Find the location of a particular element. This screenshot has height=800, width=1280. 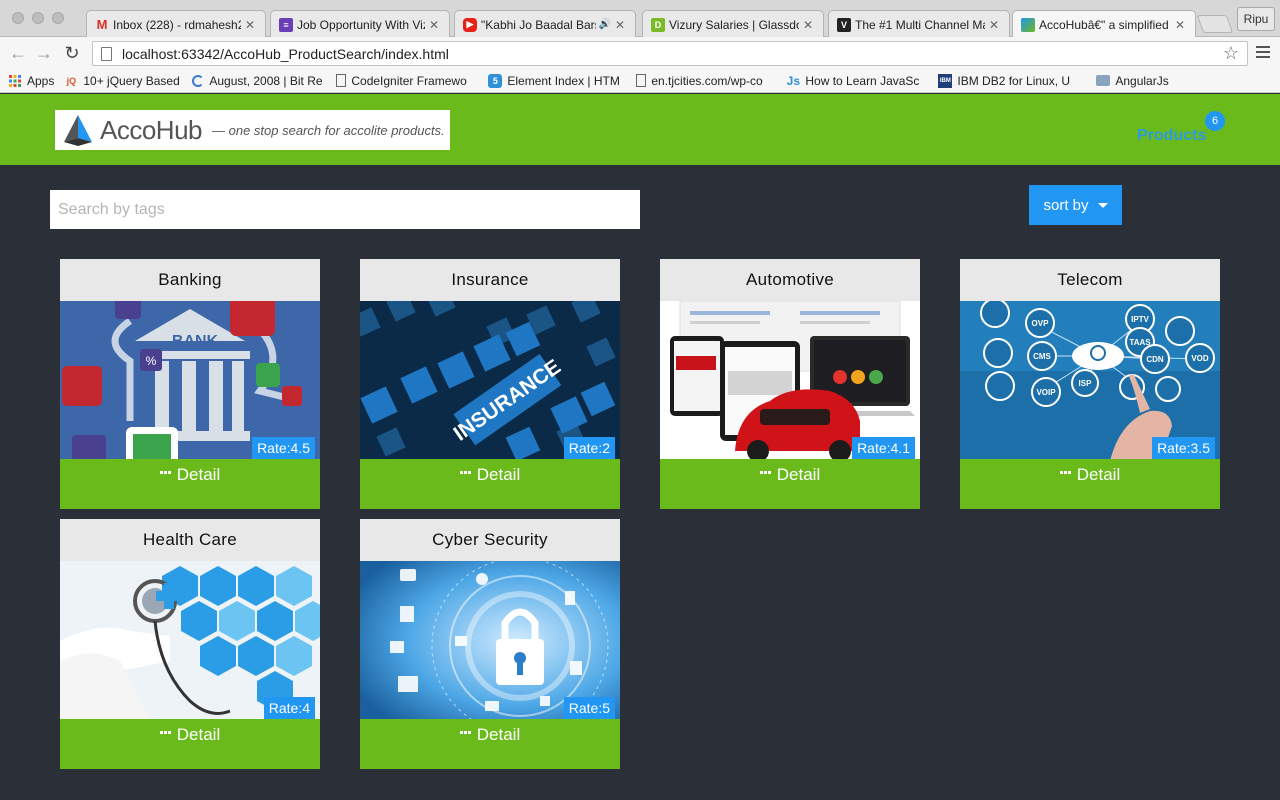

product-card-automotive: Automotive Rate:4.1 Detail is located at coordinates (790, 384).